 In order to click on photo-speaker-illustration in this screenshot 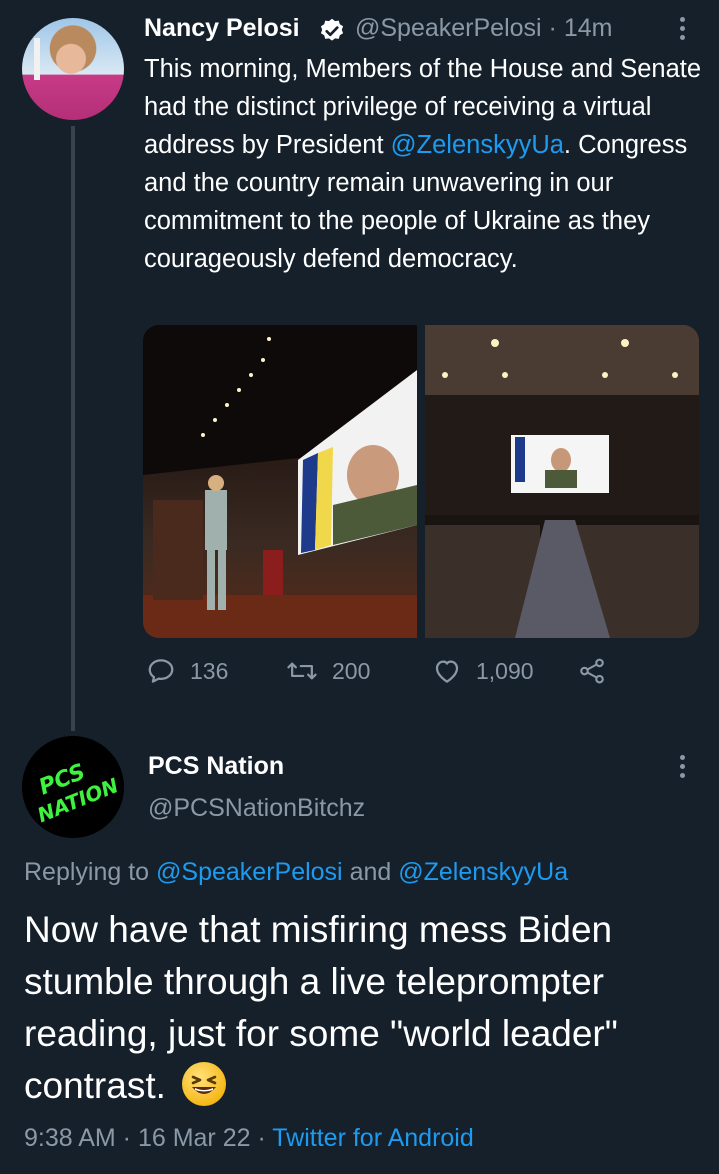, I will do `click(280, 481)`.